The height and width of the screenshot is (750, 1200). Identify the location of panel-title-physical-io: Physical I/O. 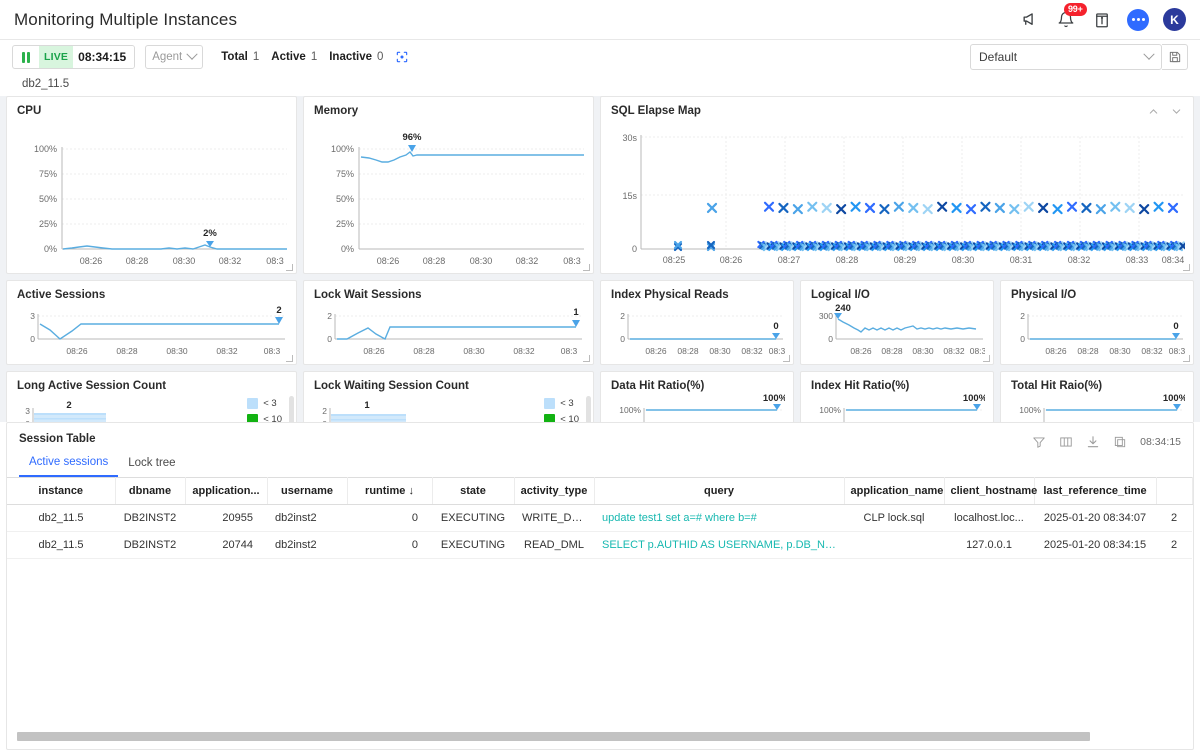
(1044, 295).